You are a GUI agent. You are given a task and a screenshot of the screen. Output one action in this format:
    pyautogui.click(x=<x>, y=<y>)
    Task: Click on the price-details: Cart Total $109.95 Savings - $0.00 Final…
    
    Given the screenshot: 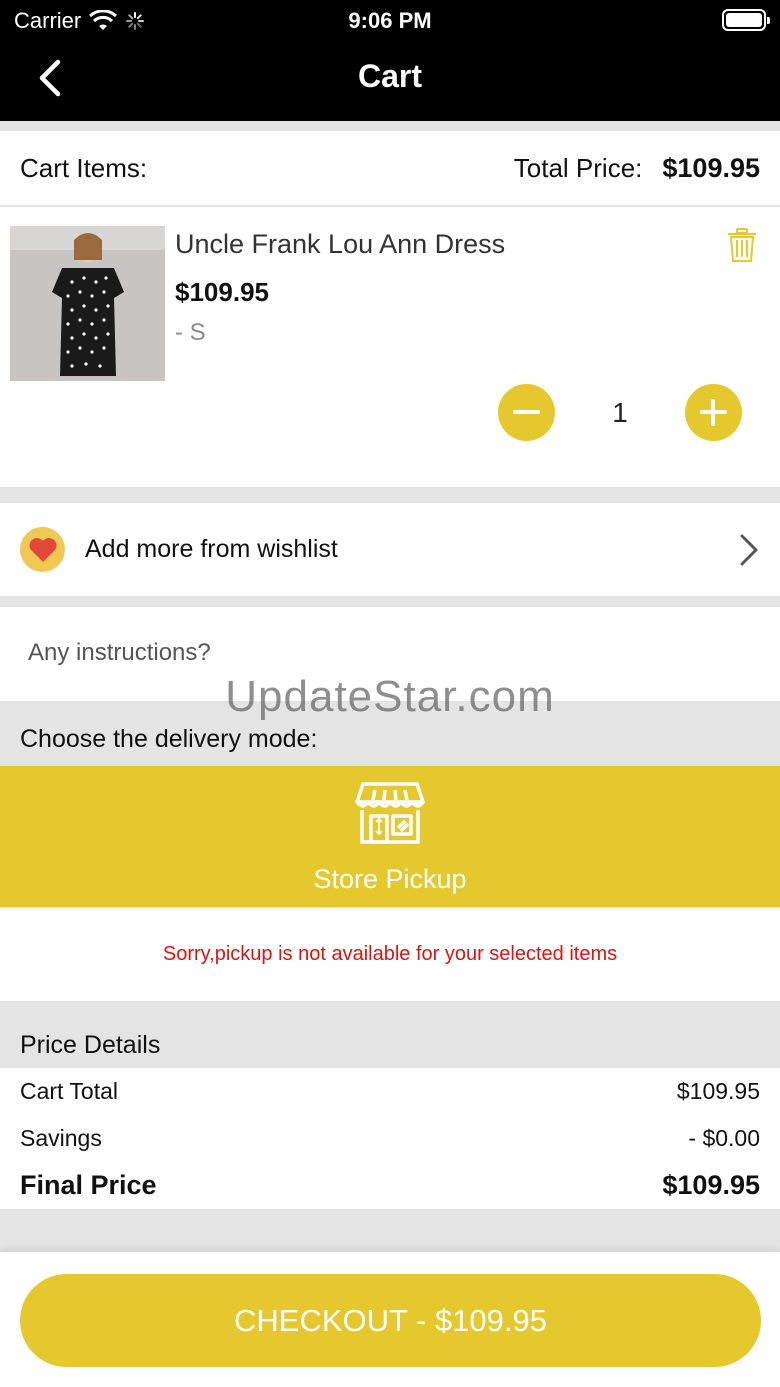 What is the action you would take?
    pyautogui.click(x=390, y=1138)
    